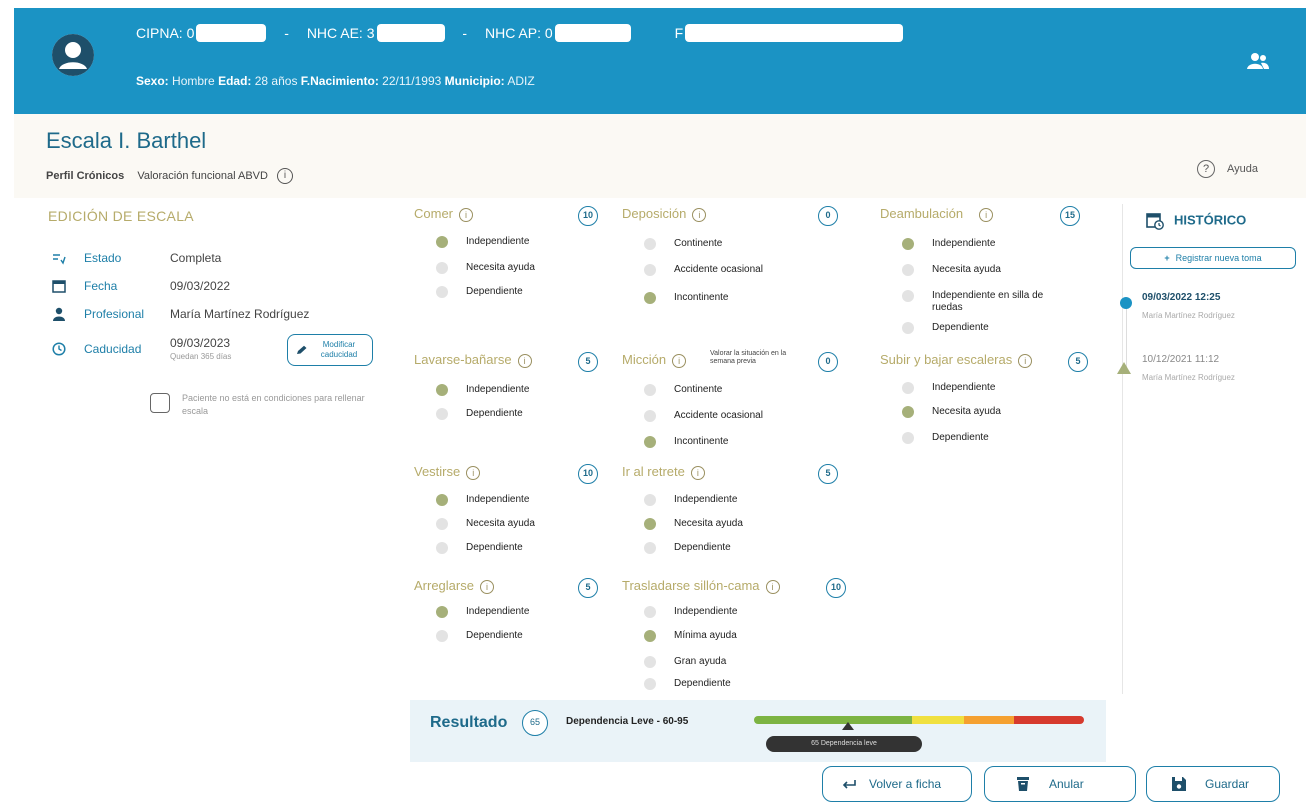  Describe the element at coordinates (59, 286) in the screenshot. I see `calendar-icon` at that location.